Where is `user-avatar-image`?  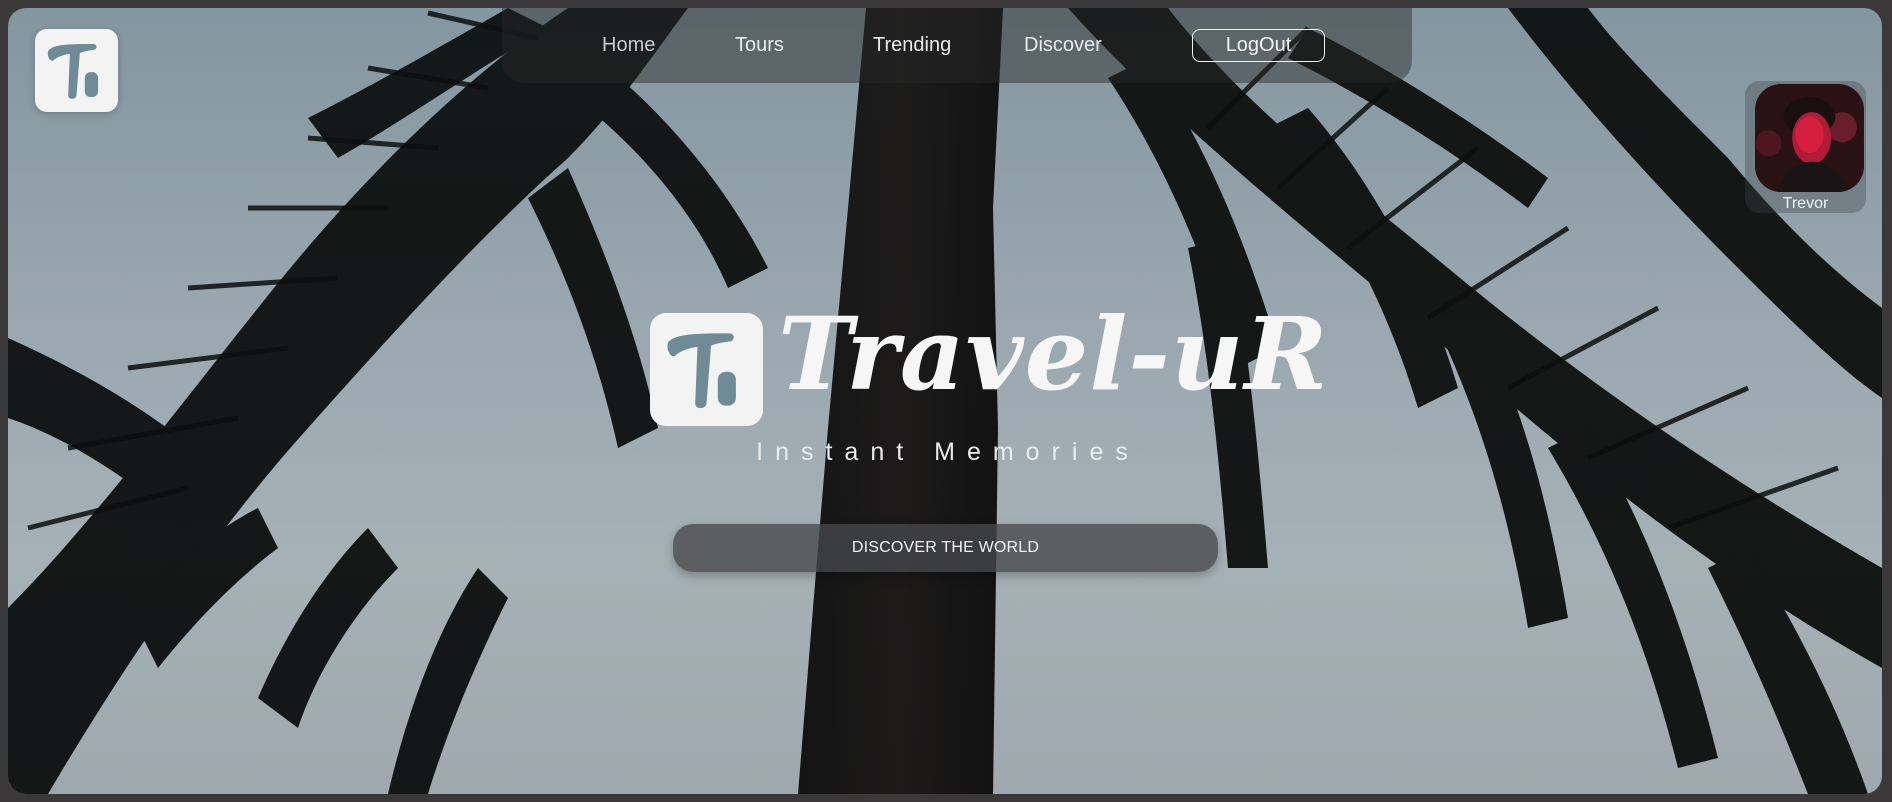 user-avatar-image is located at coordinates (1809, 138).